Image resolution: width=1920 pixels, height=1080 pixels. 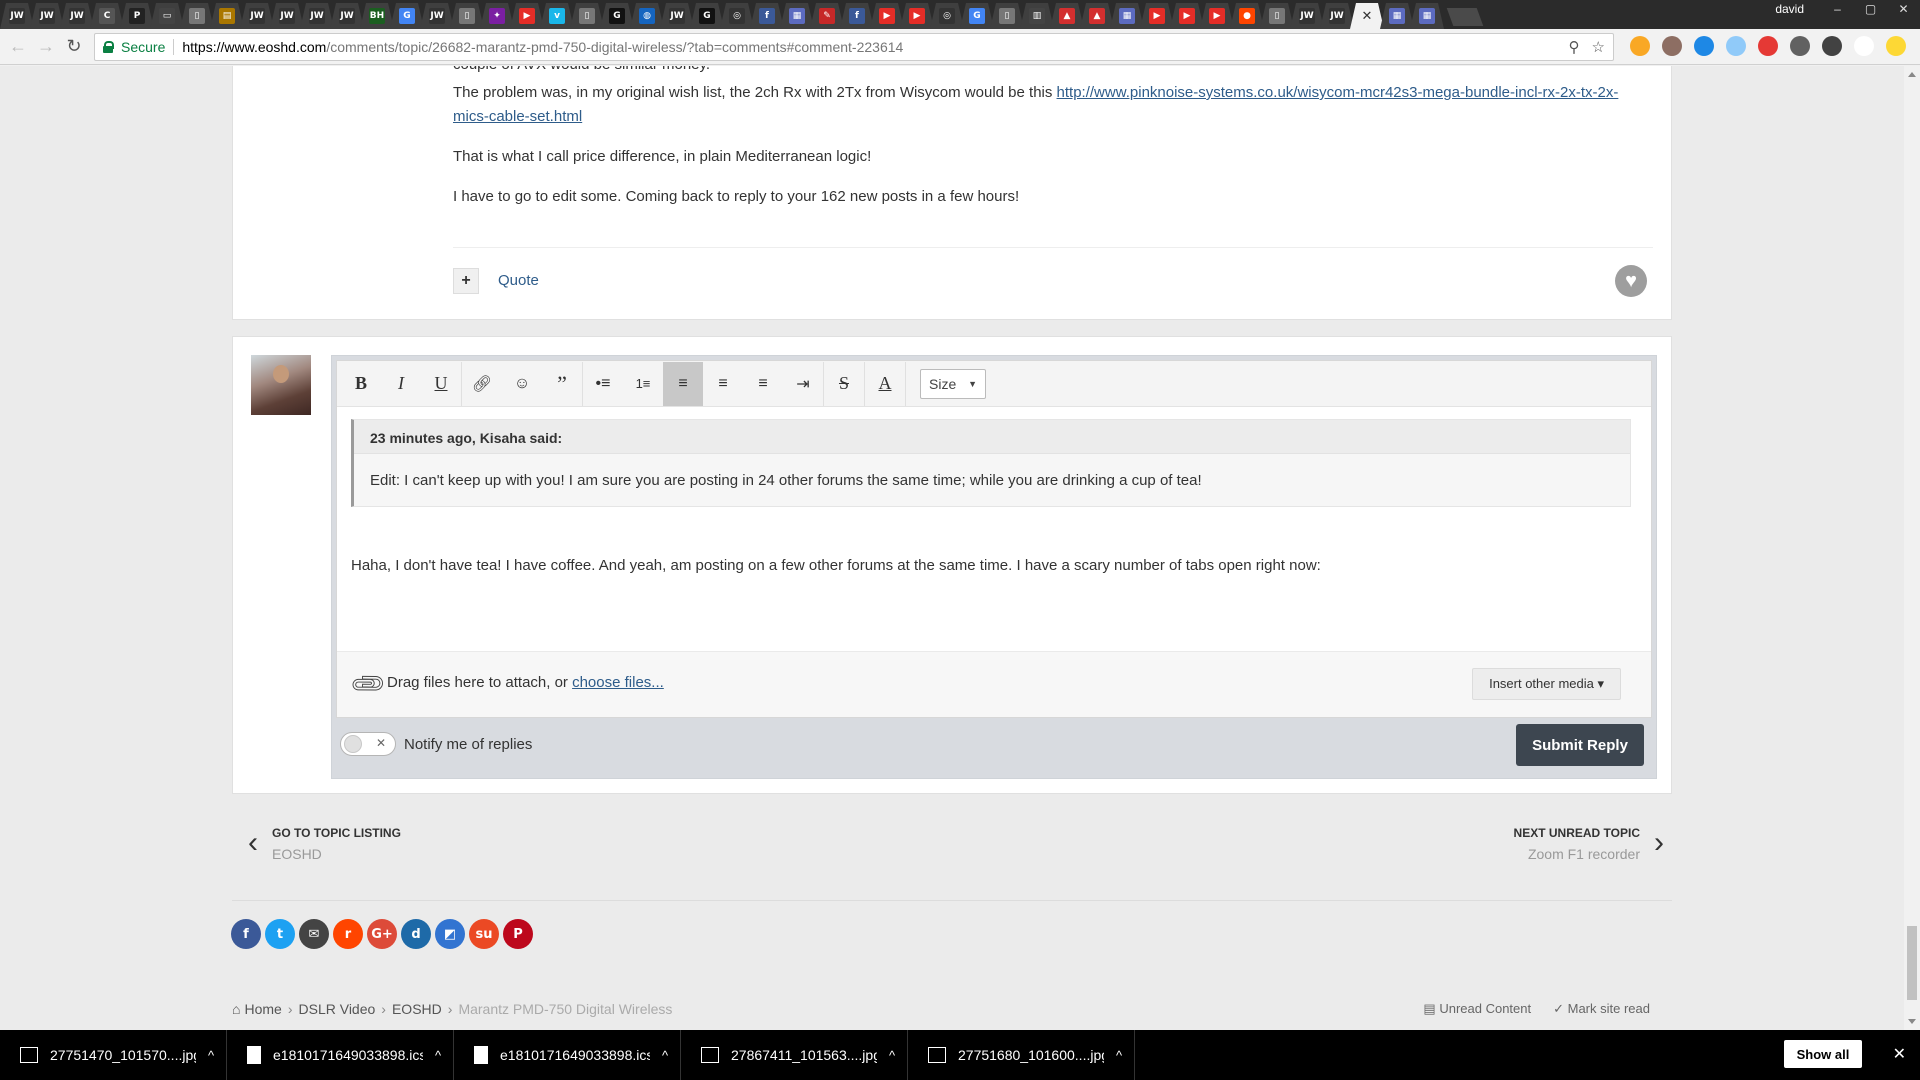 I want to click on scroll-down-icon, so click(x=1912, y=1021).